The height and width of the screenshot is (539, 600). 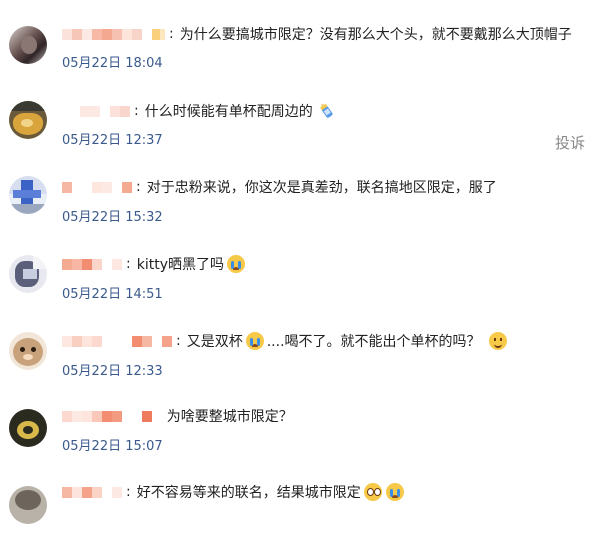 What do you see at coordinates (144, 63) in the screenshot?
I see `comment-time: 18:04` at bounding box center [144, 63].